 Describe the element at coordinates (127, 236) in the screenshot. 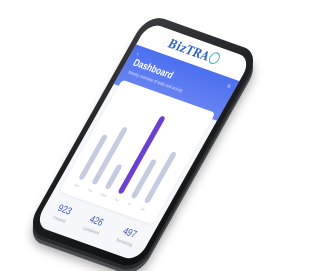

I see `stat-remaining: 497 Remaining` at that location.